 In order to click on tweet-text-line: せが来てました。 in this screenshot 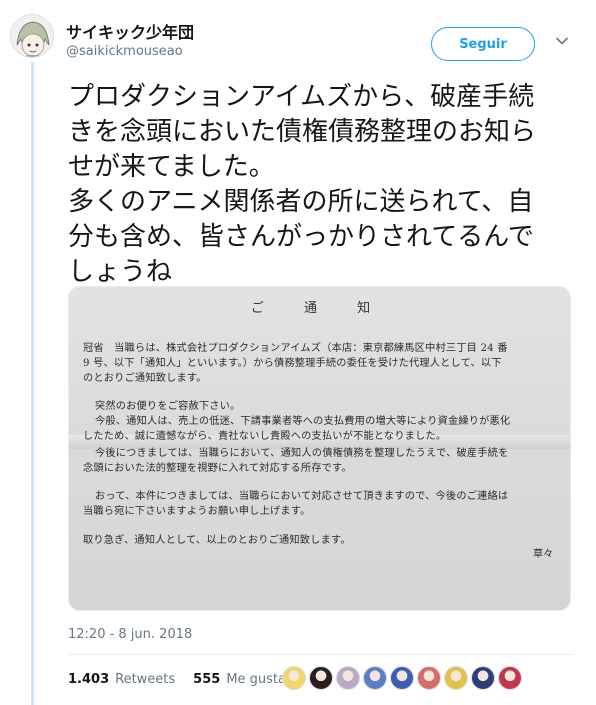, I will do `click(171, 167)`.